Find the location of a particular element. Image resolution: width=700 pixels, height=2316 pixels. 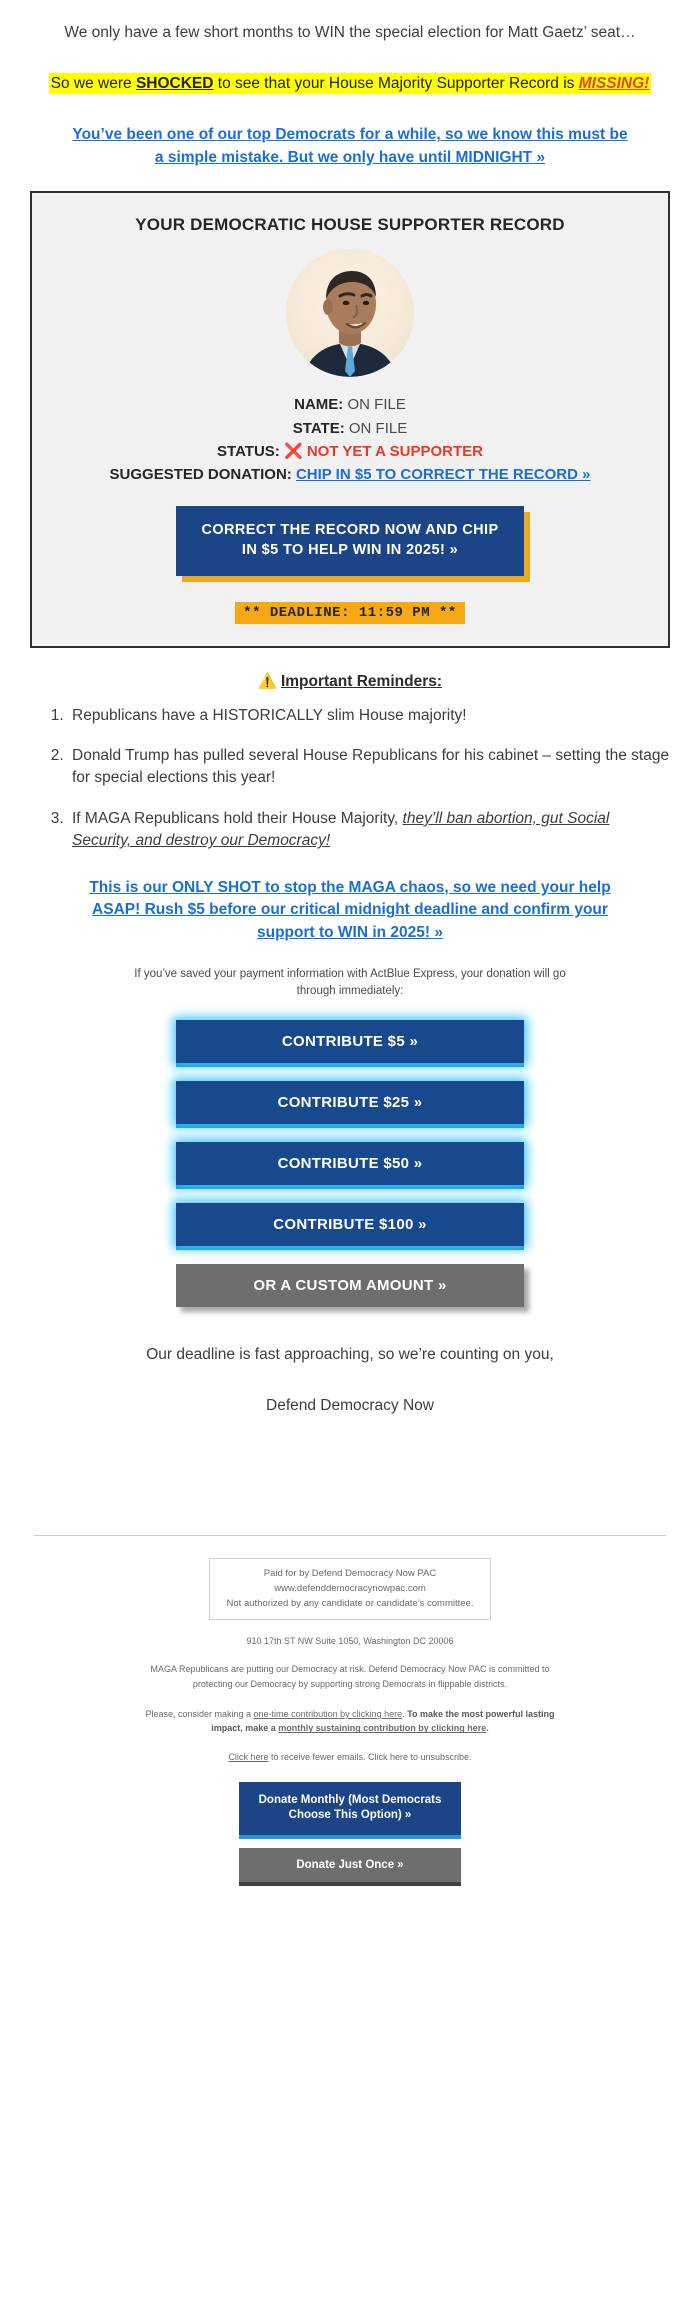

record-card-title: YOUR DEMOCRATIC HOUSE SUPPORTER RECORD is located at coordinates (350, 225).